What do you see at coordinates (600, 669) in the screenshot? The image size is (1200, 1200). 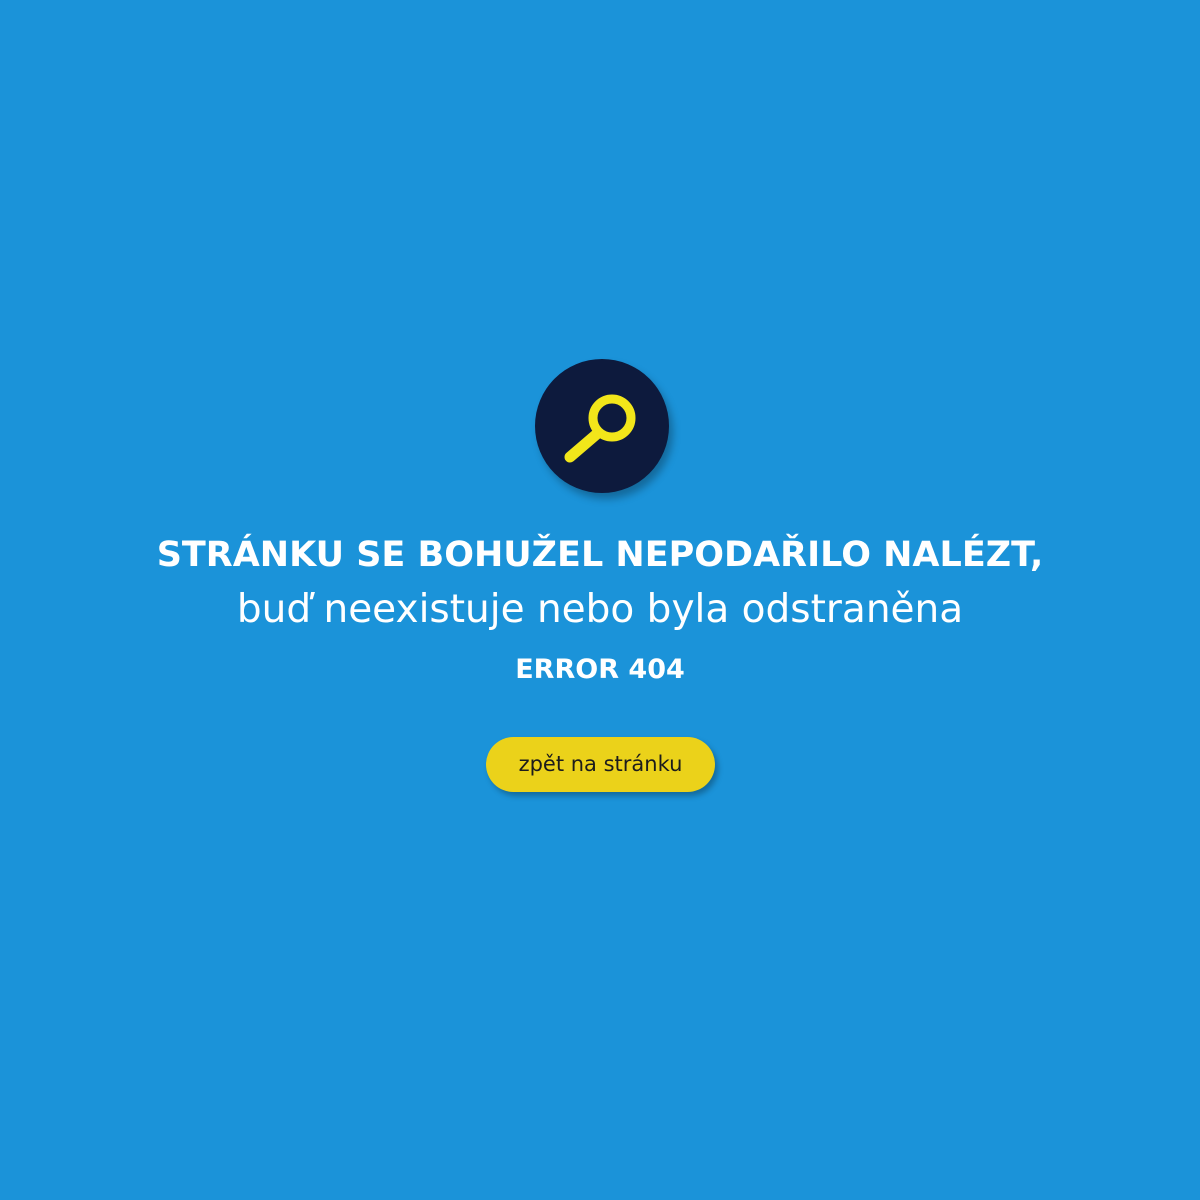 I see `error-code-label: ERROR 404` at bounding box center [600, 669].